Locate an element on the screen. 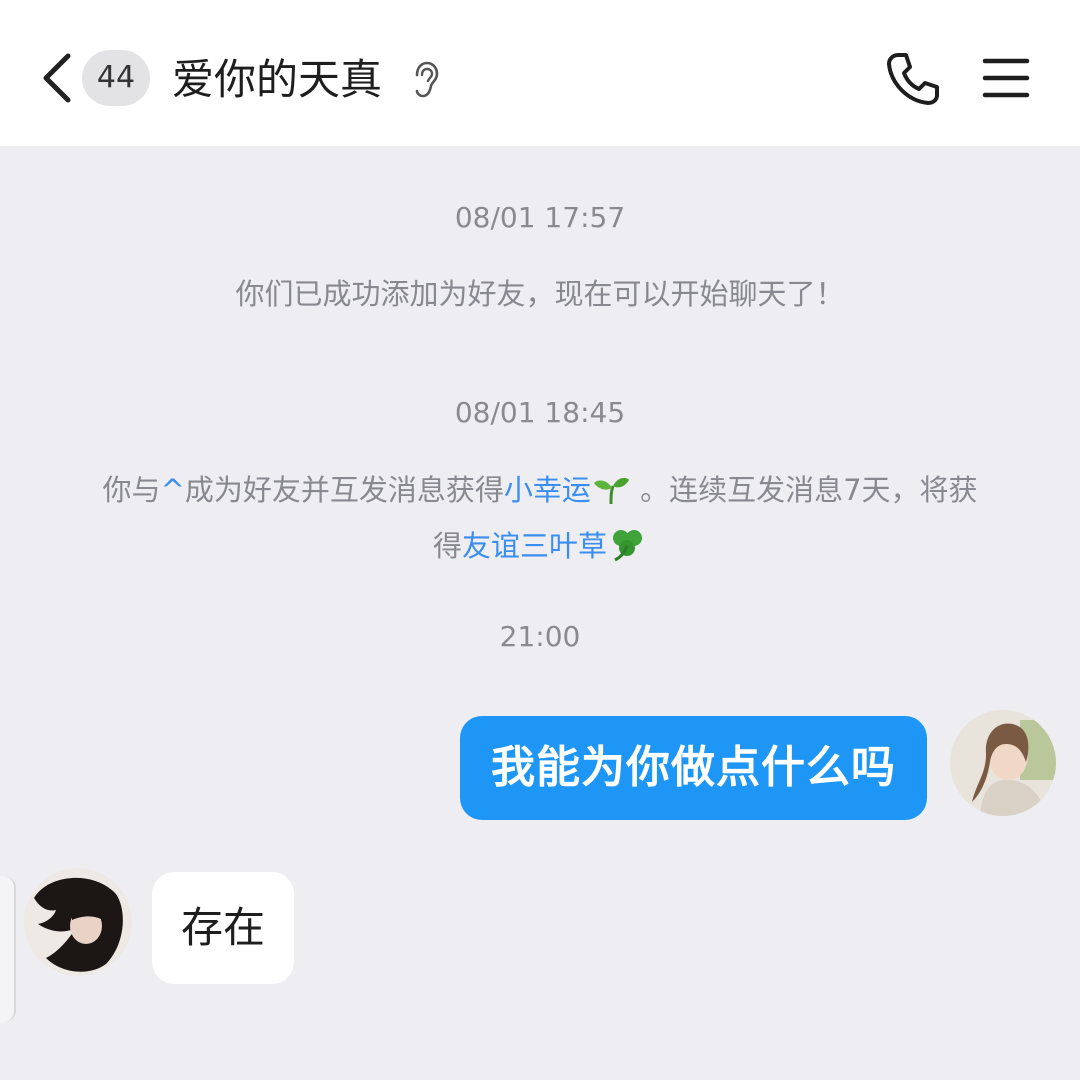  side-drawer-edge is located at coordinates (8, 949).